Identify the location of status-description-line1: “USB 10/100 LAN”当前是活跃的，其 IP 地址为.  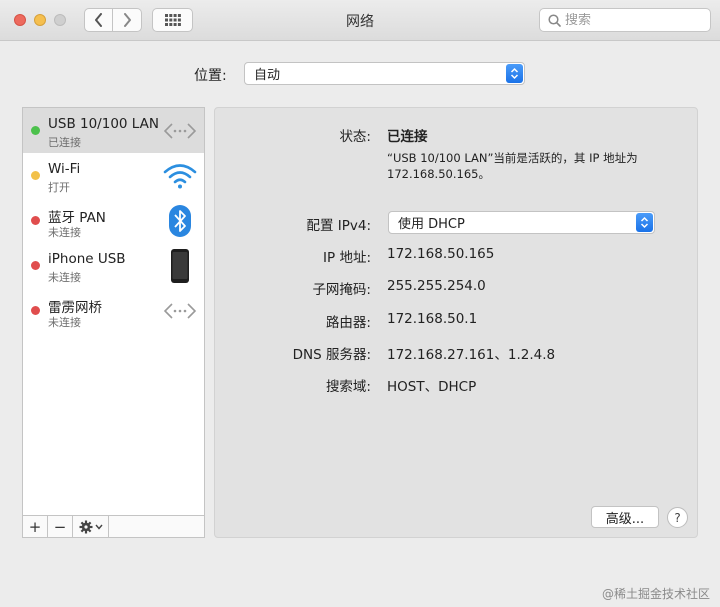
(512, 158).